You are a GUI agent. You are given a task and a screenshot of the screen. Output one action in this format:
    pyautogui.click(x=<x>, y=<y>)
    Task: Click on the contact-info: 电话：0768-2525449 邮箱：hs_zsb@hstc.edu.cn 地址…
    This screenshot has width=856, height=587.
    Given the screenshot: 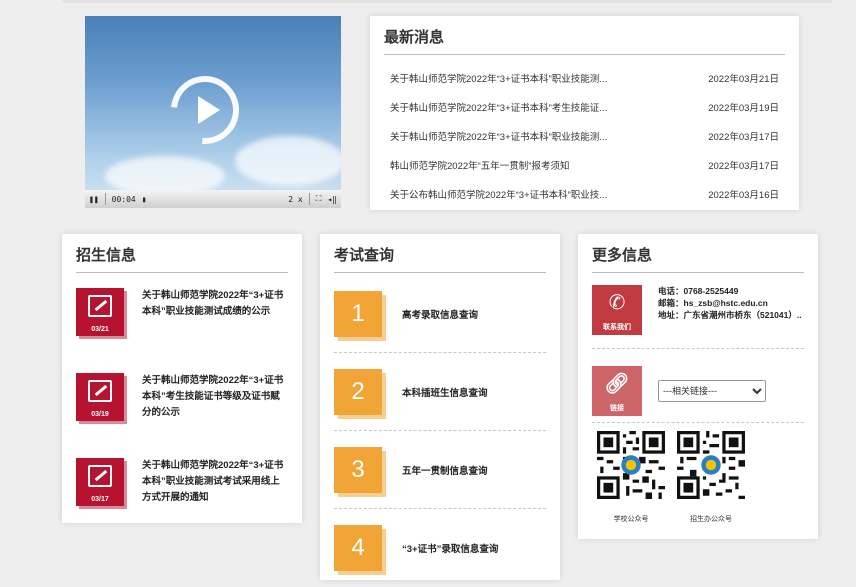 What is the action you would take?
    pyautogui.click(x=730, y=316)
    